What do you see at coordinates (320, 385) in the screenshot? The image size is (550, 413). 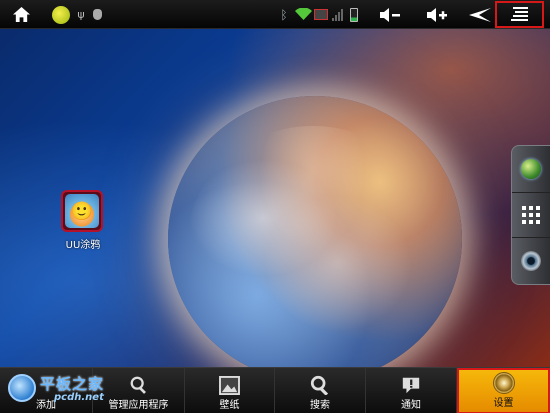 I see `search-icon` at bounding box center [320, 385].